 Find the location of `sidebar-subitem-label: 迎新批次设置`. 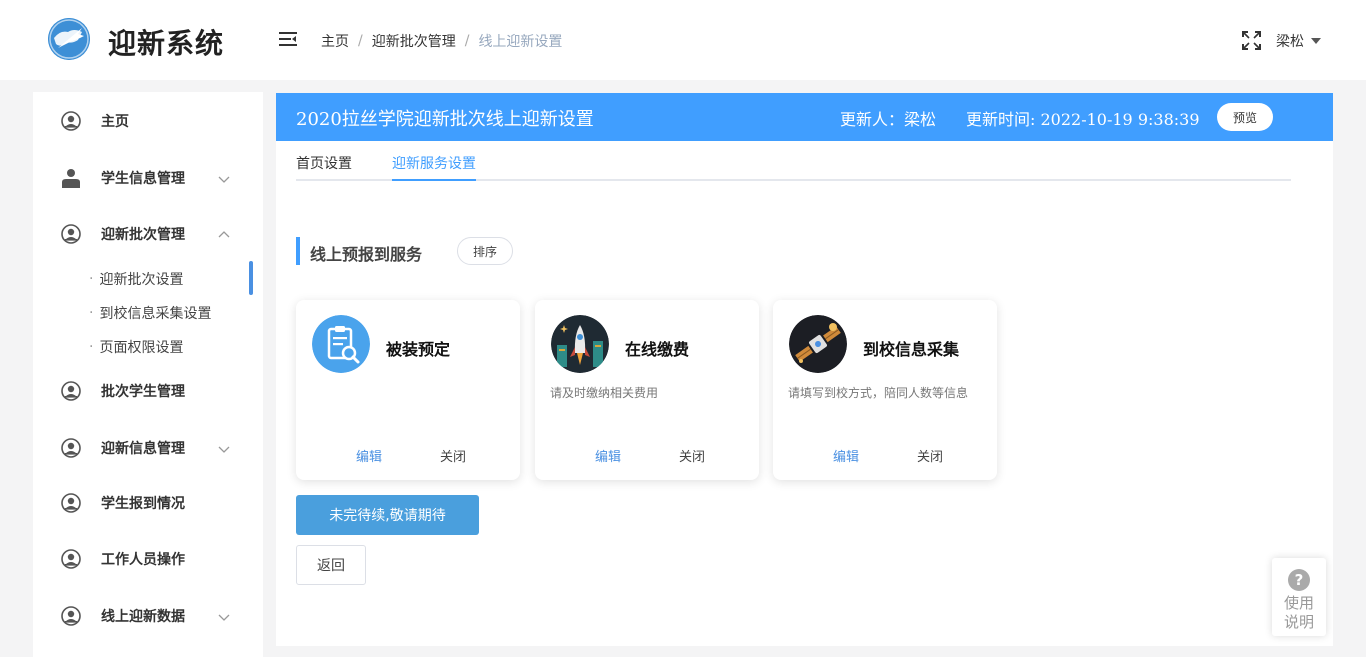

sidebar-subitem-label: 迎新批次设置 is located at coordinates (141, 280).